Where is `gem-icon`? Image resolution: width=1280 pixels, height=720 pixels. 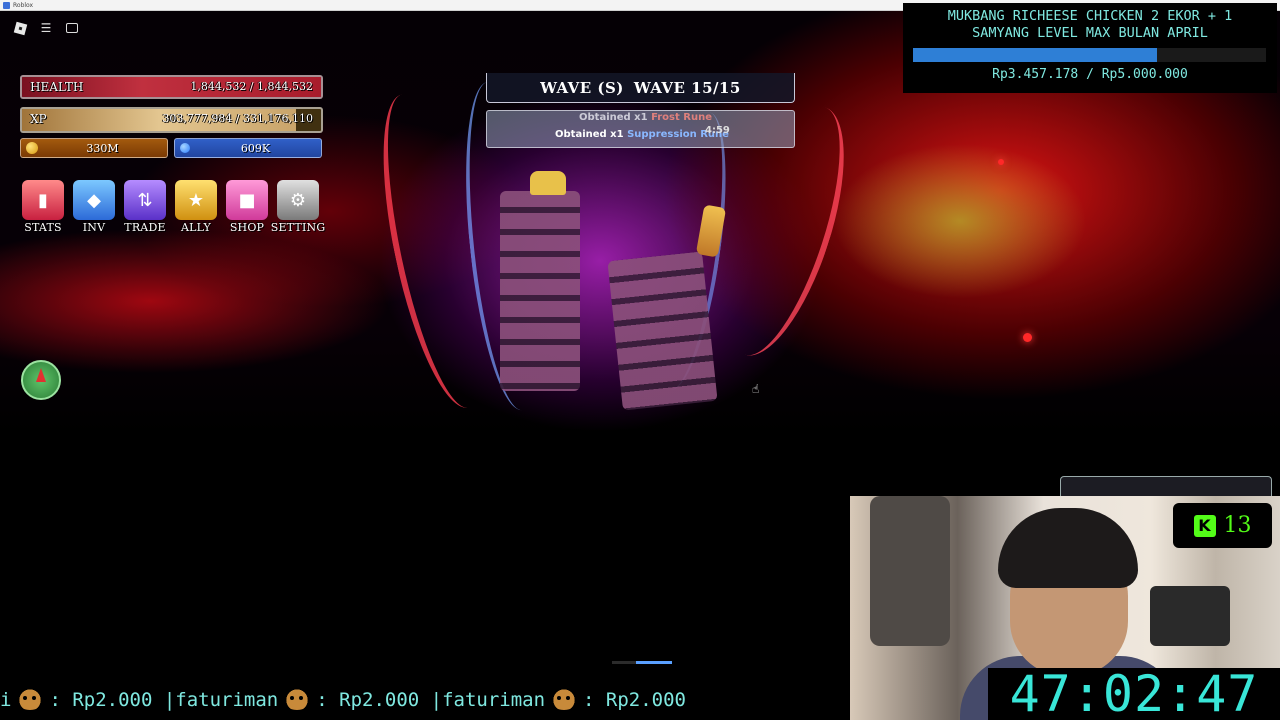
gem-icon is located at coordinates (185, 148).